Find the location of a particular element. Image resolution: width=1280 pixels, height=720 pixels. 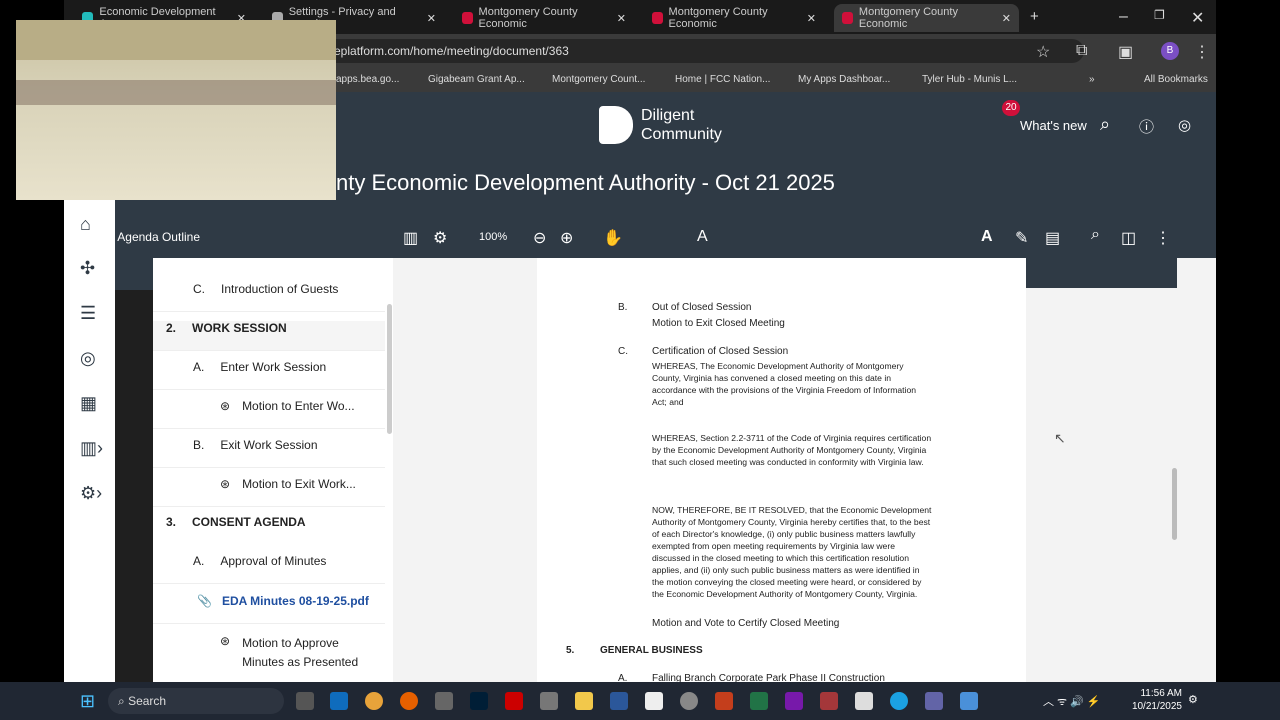

settings-icon: ⚙› is located at coordinates (91, 493).